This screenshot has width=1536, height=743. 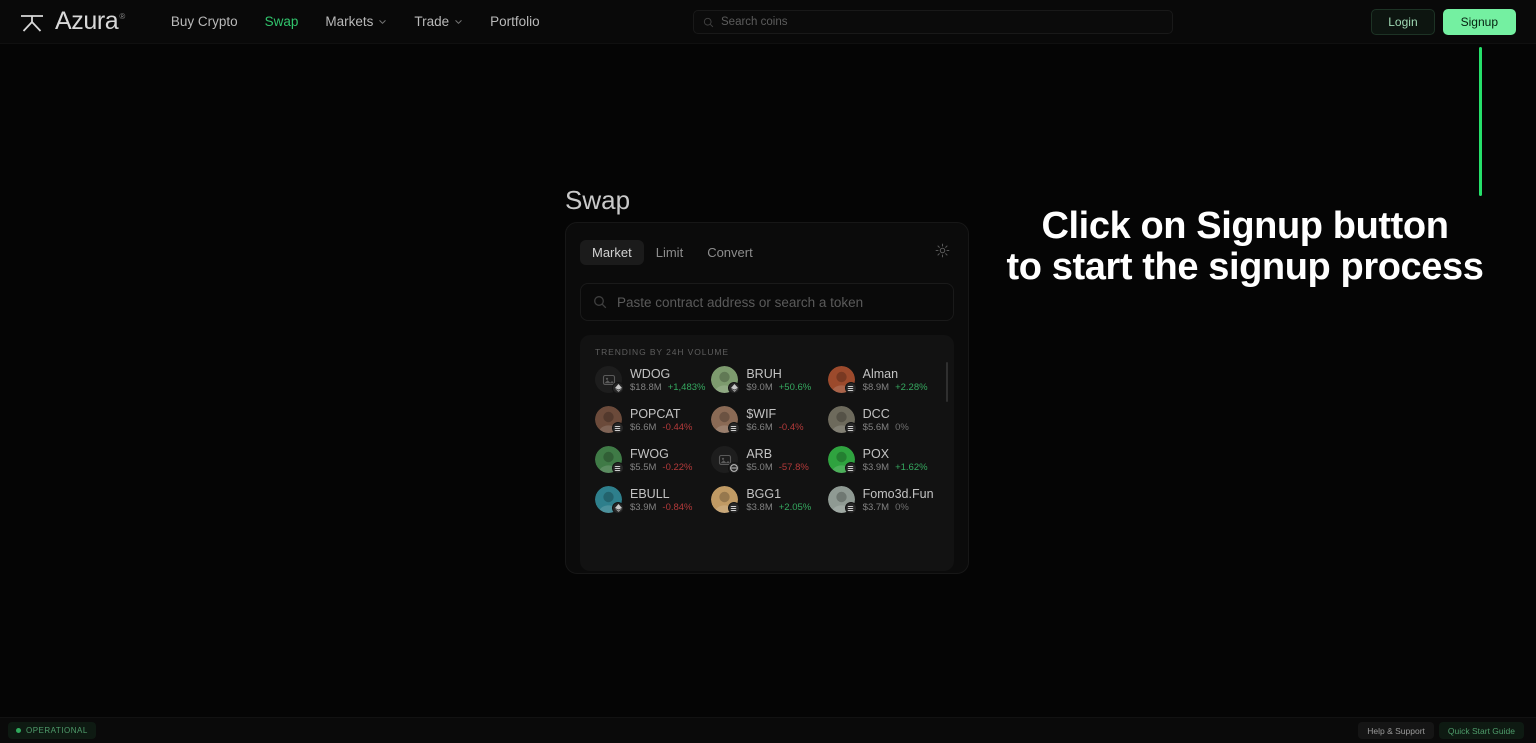 I want to click on token-meta: $3.8M +2.05%, so click(x=778, y=507).